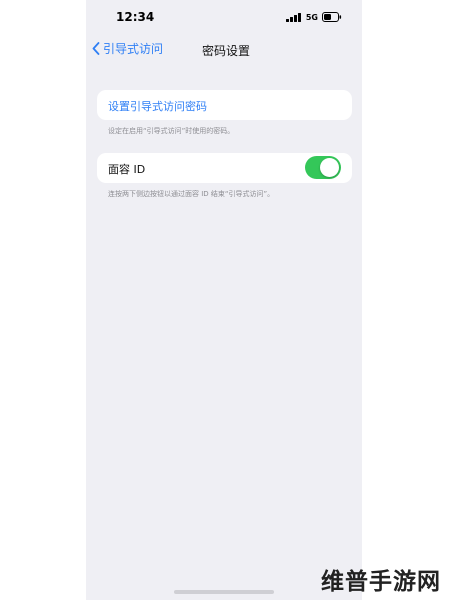  I want to click on watermark: 维普手游网, so click(381, 582).